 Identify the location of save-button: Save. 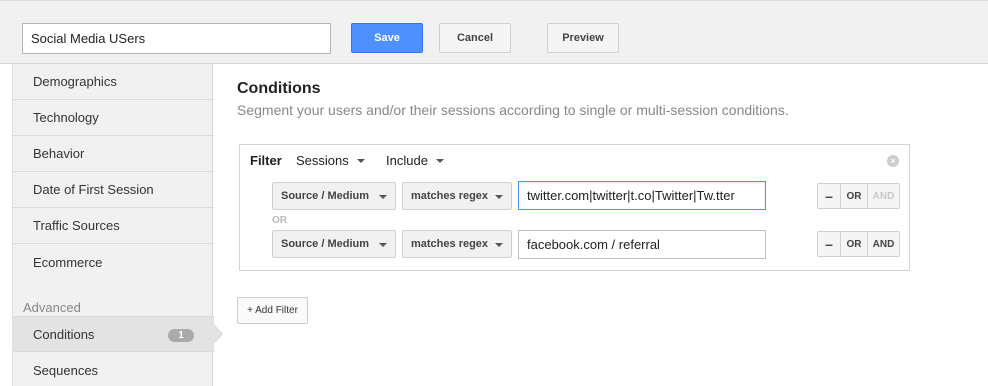
(387, 38).